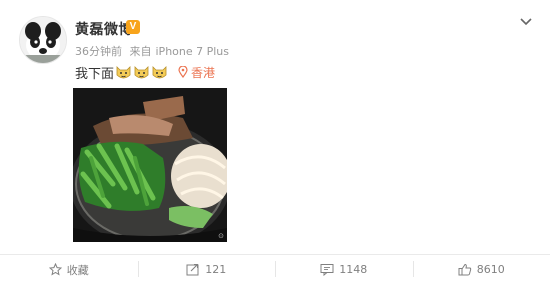  I want to click on post-text: 我下面, so click(94, 72).